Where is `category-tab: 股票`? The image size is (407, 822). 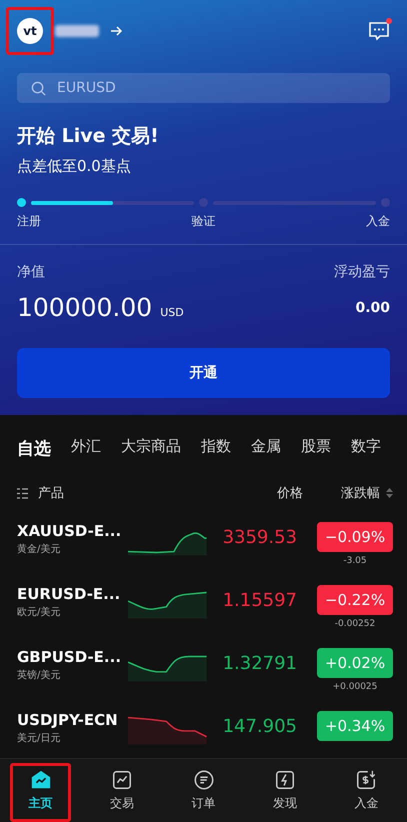
category-tab: 股票 is located at coordinates (316, 448).